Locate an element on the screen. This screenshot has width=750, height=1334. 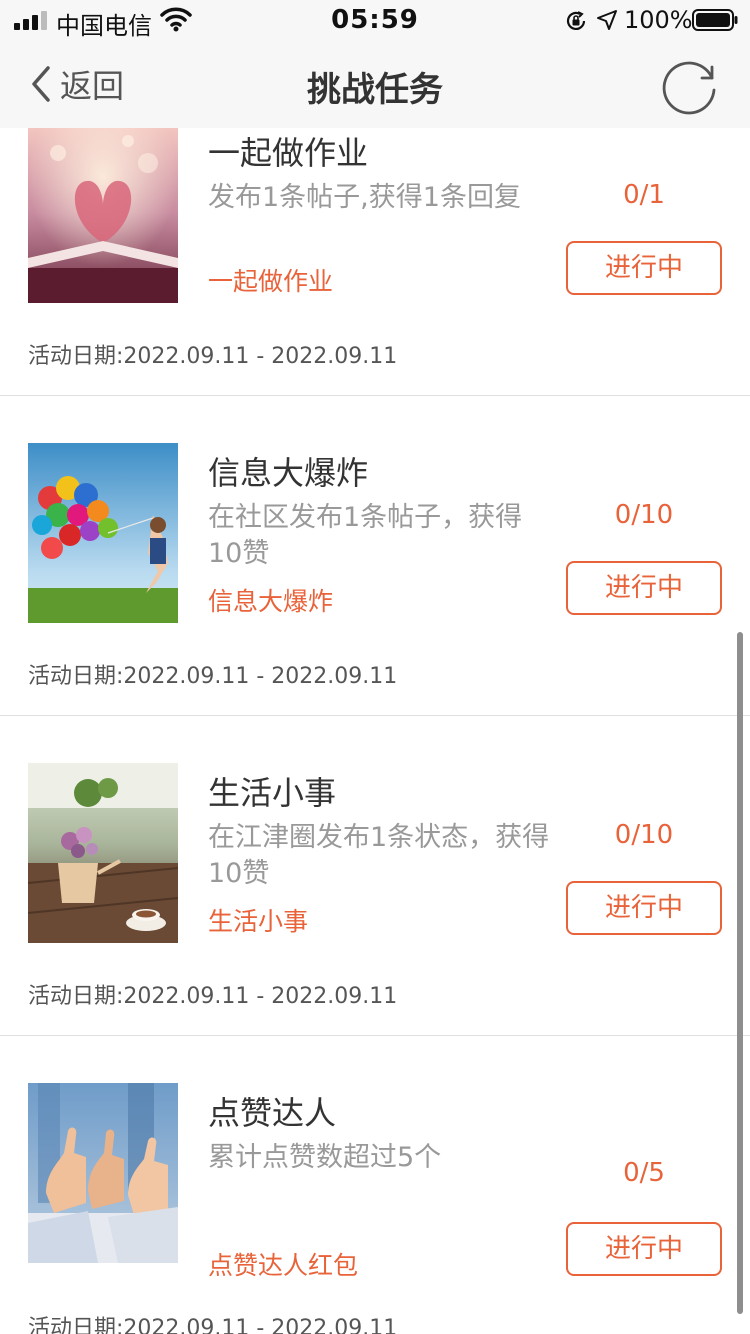
battery-percent: 100% is located at coordinates (658, 20).